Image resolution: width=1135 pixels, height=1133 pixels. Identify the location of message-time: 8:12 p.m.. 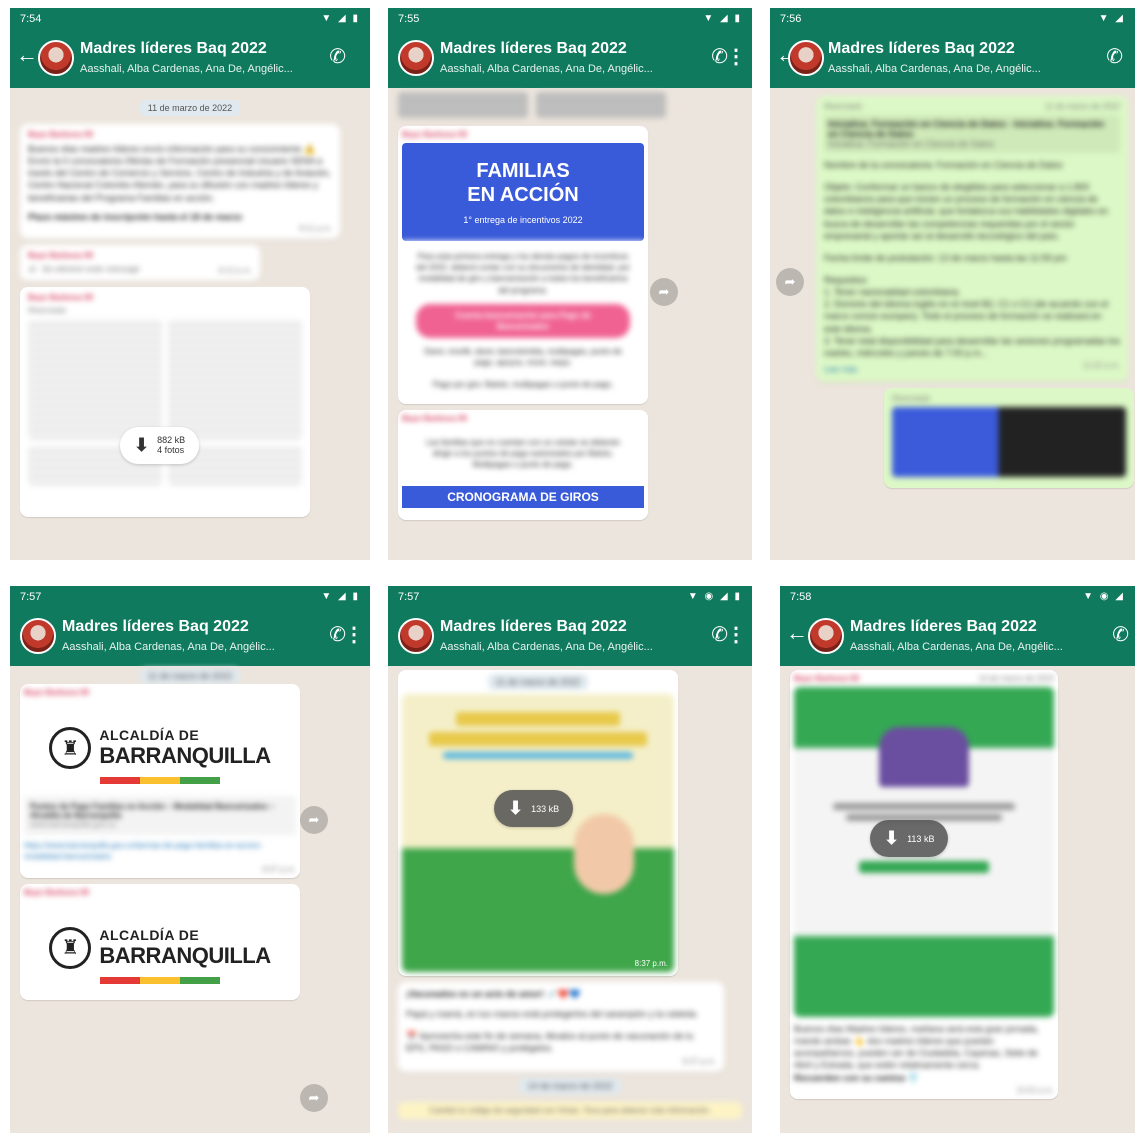
(235, 270).